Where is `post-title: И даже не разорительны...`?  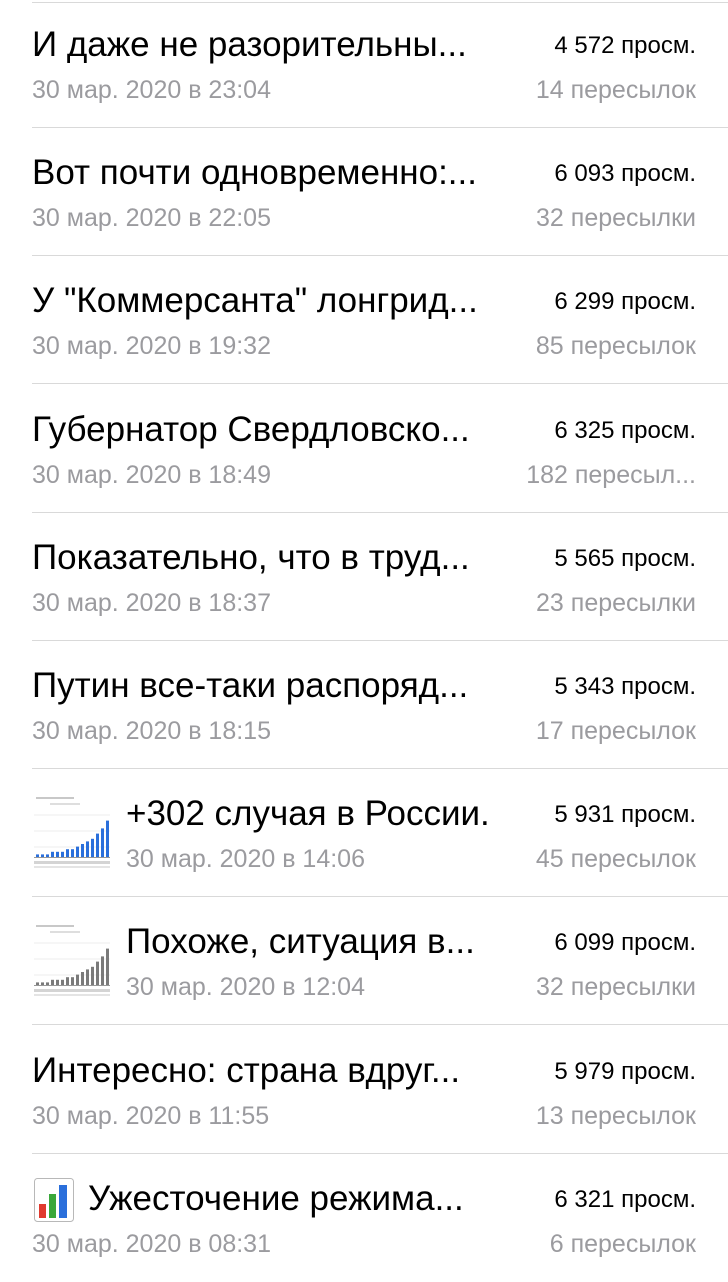
post-title: И даже не разорительны... is located at coordinates (249, 44).